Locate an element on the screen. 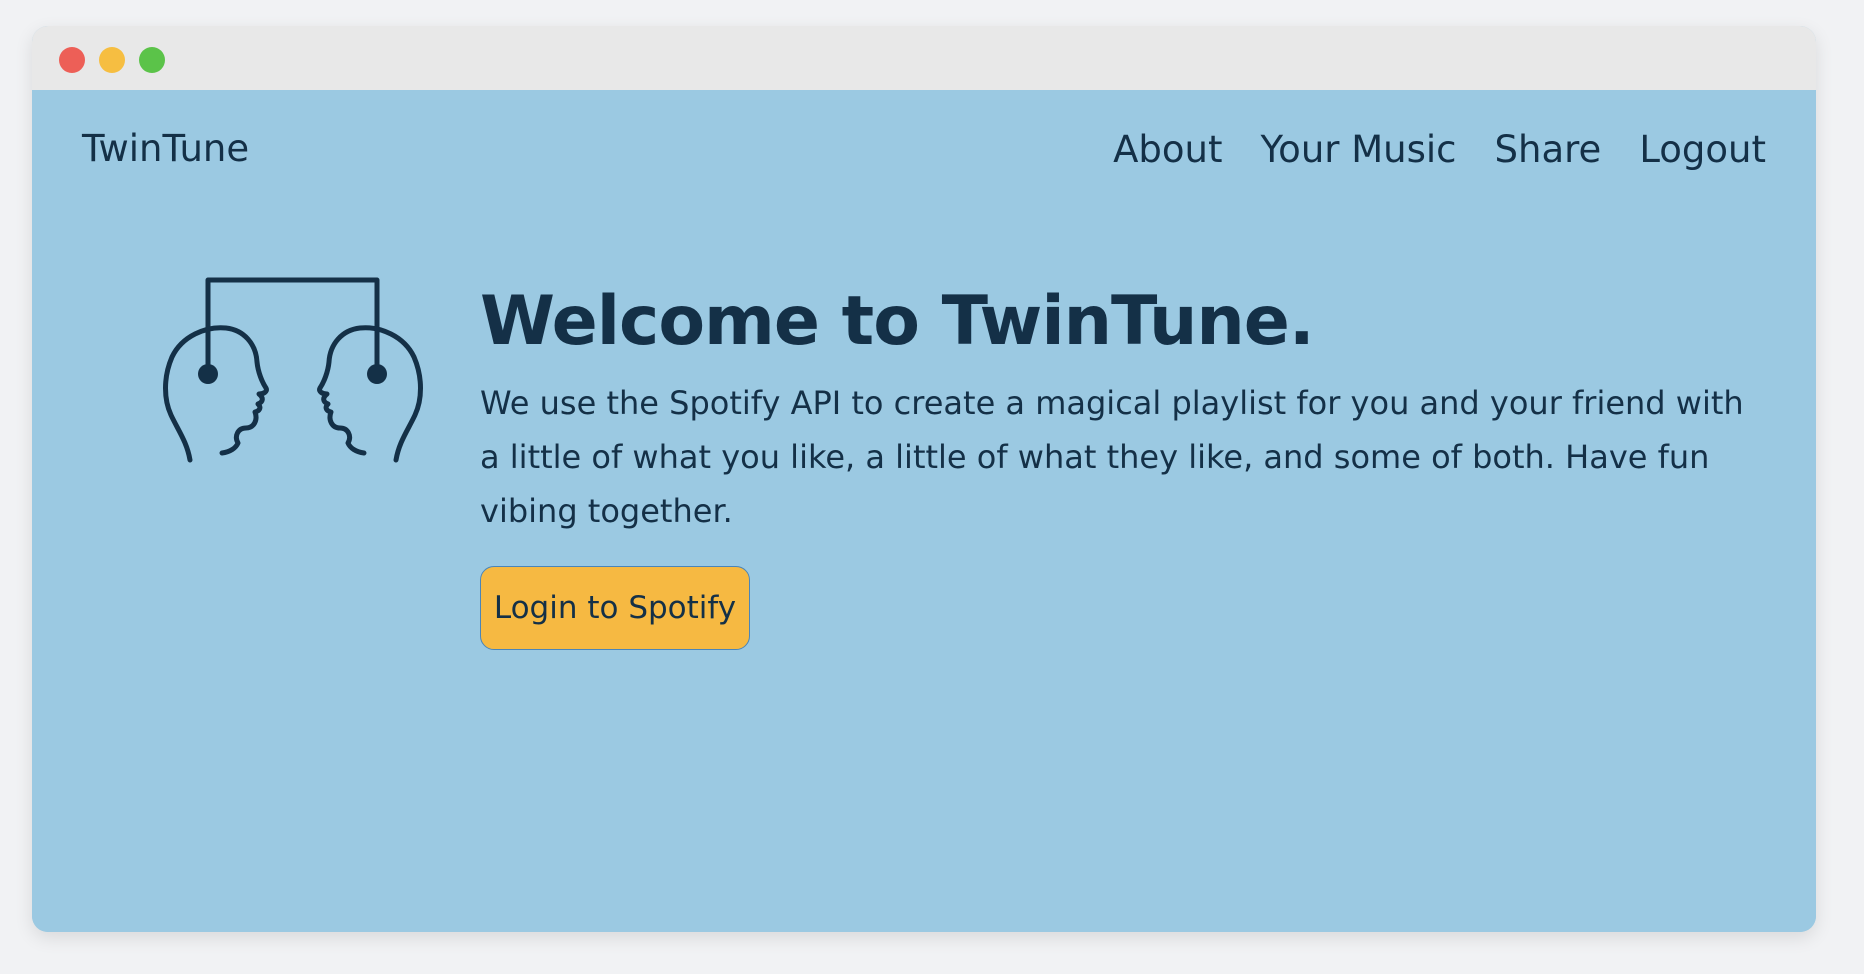  window-titlebar is located at coordinates (924, 58).